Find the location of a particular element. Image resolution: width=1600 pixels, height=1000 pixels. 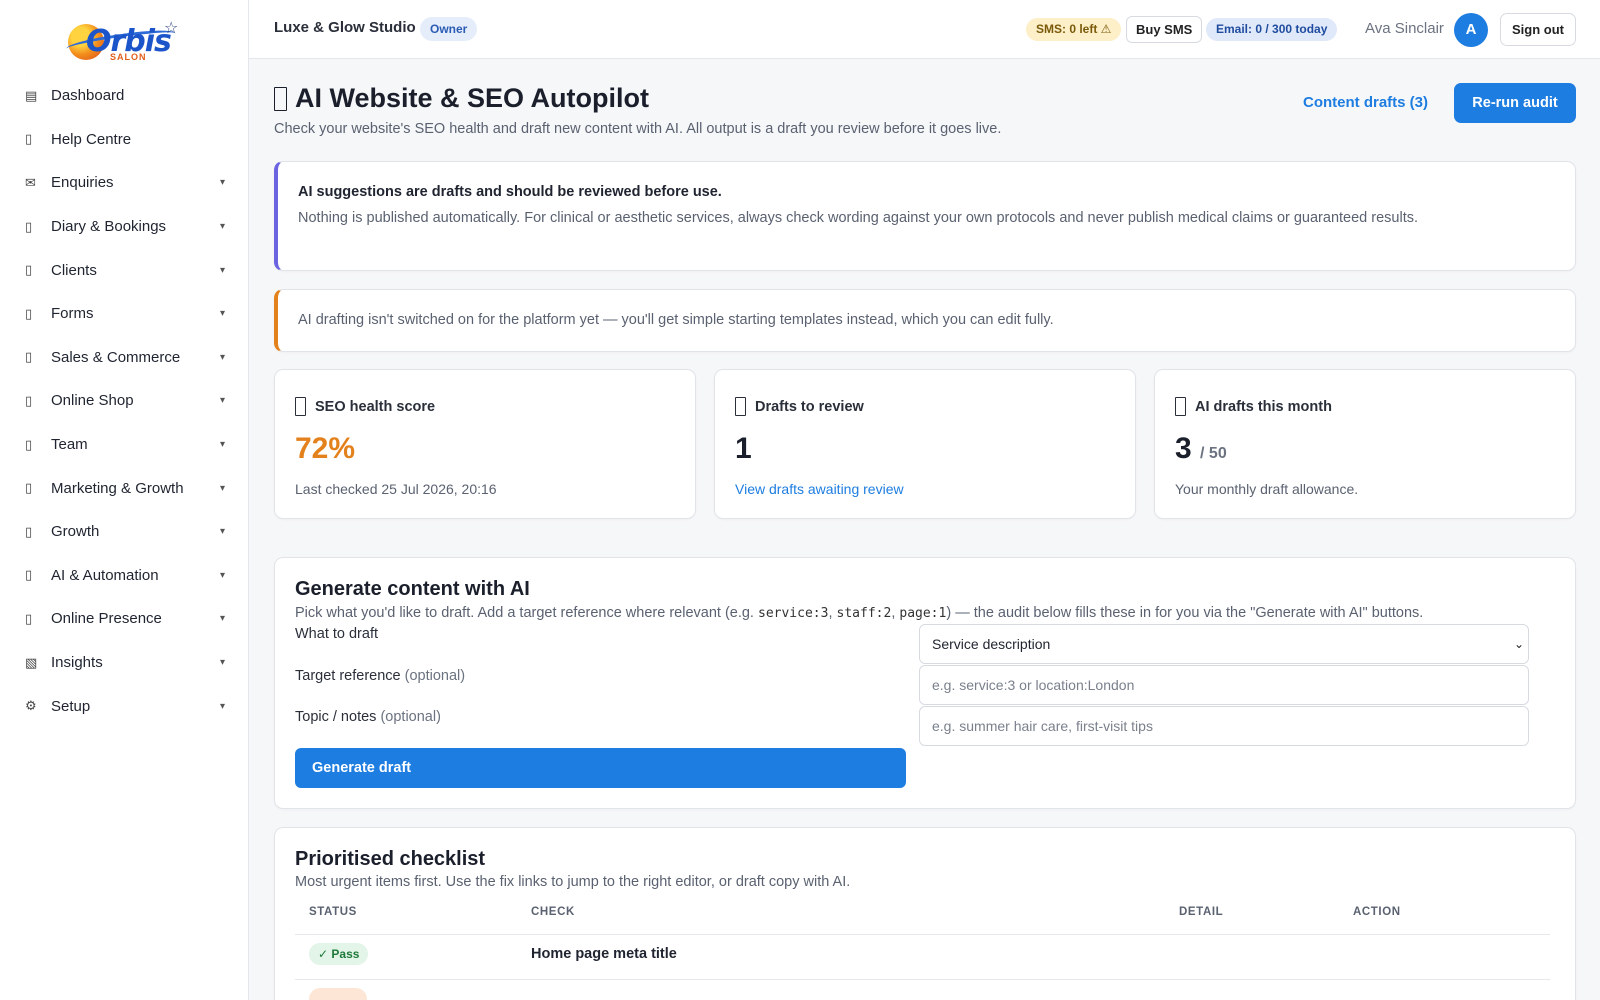

document-icon is located at coordinates (740, 406).